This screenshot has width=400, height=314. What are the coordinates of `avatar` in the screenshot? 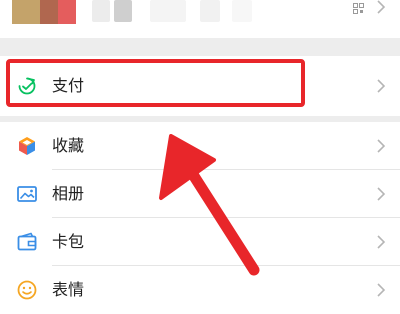 It's located at (44, 12).